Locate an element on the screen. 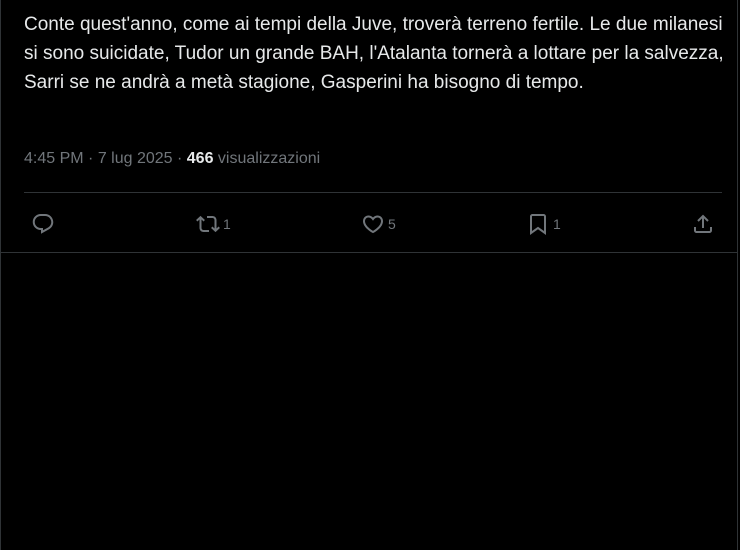  repost-icon is located at coordinates (208, 224).